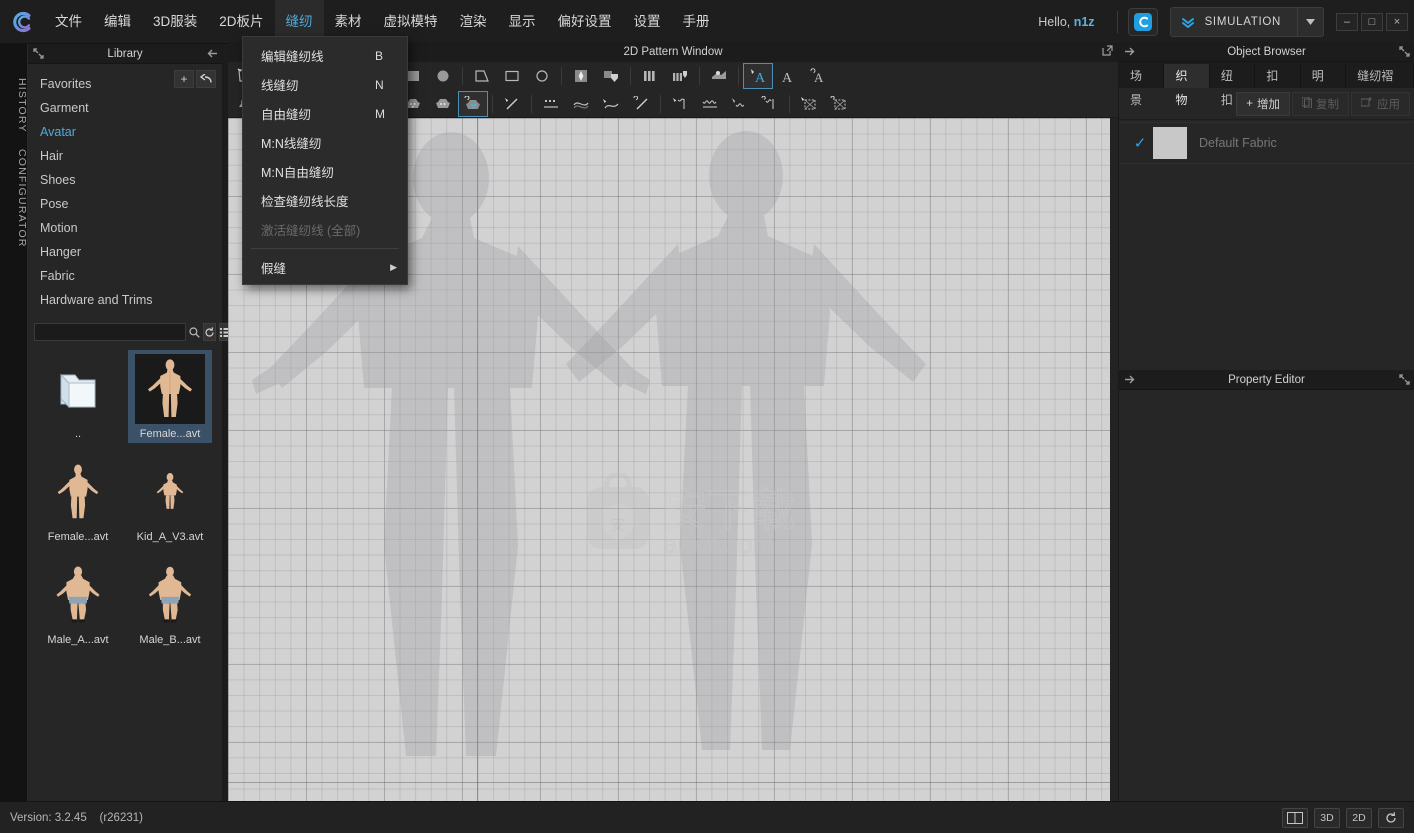  What do you see at coordinates (78, 602) in the screenshot?
I see `file-item-male-a: Male_A...avt` at bounding box center [78, 602].